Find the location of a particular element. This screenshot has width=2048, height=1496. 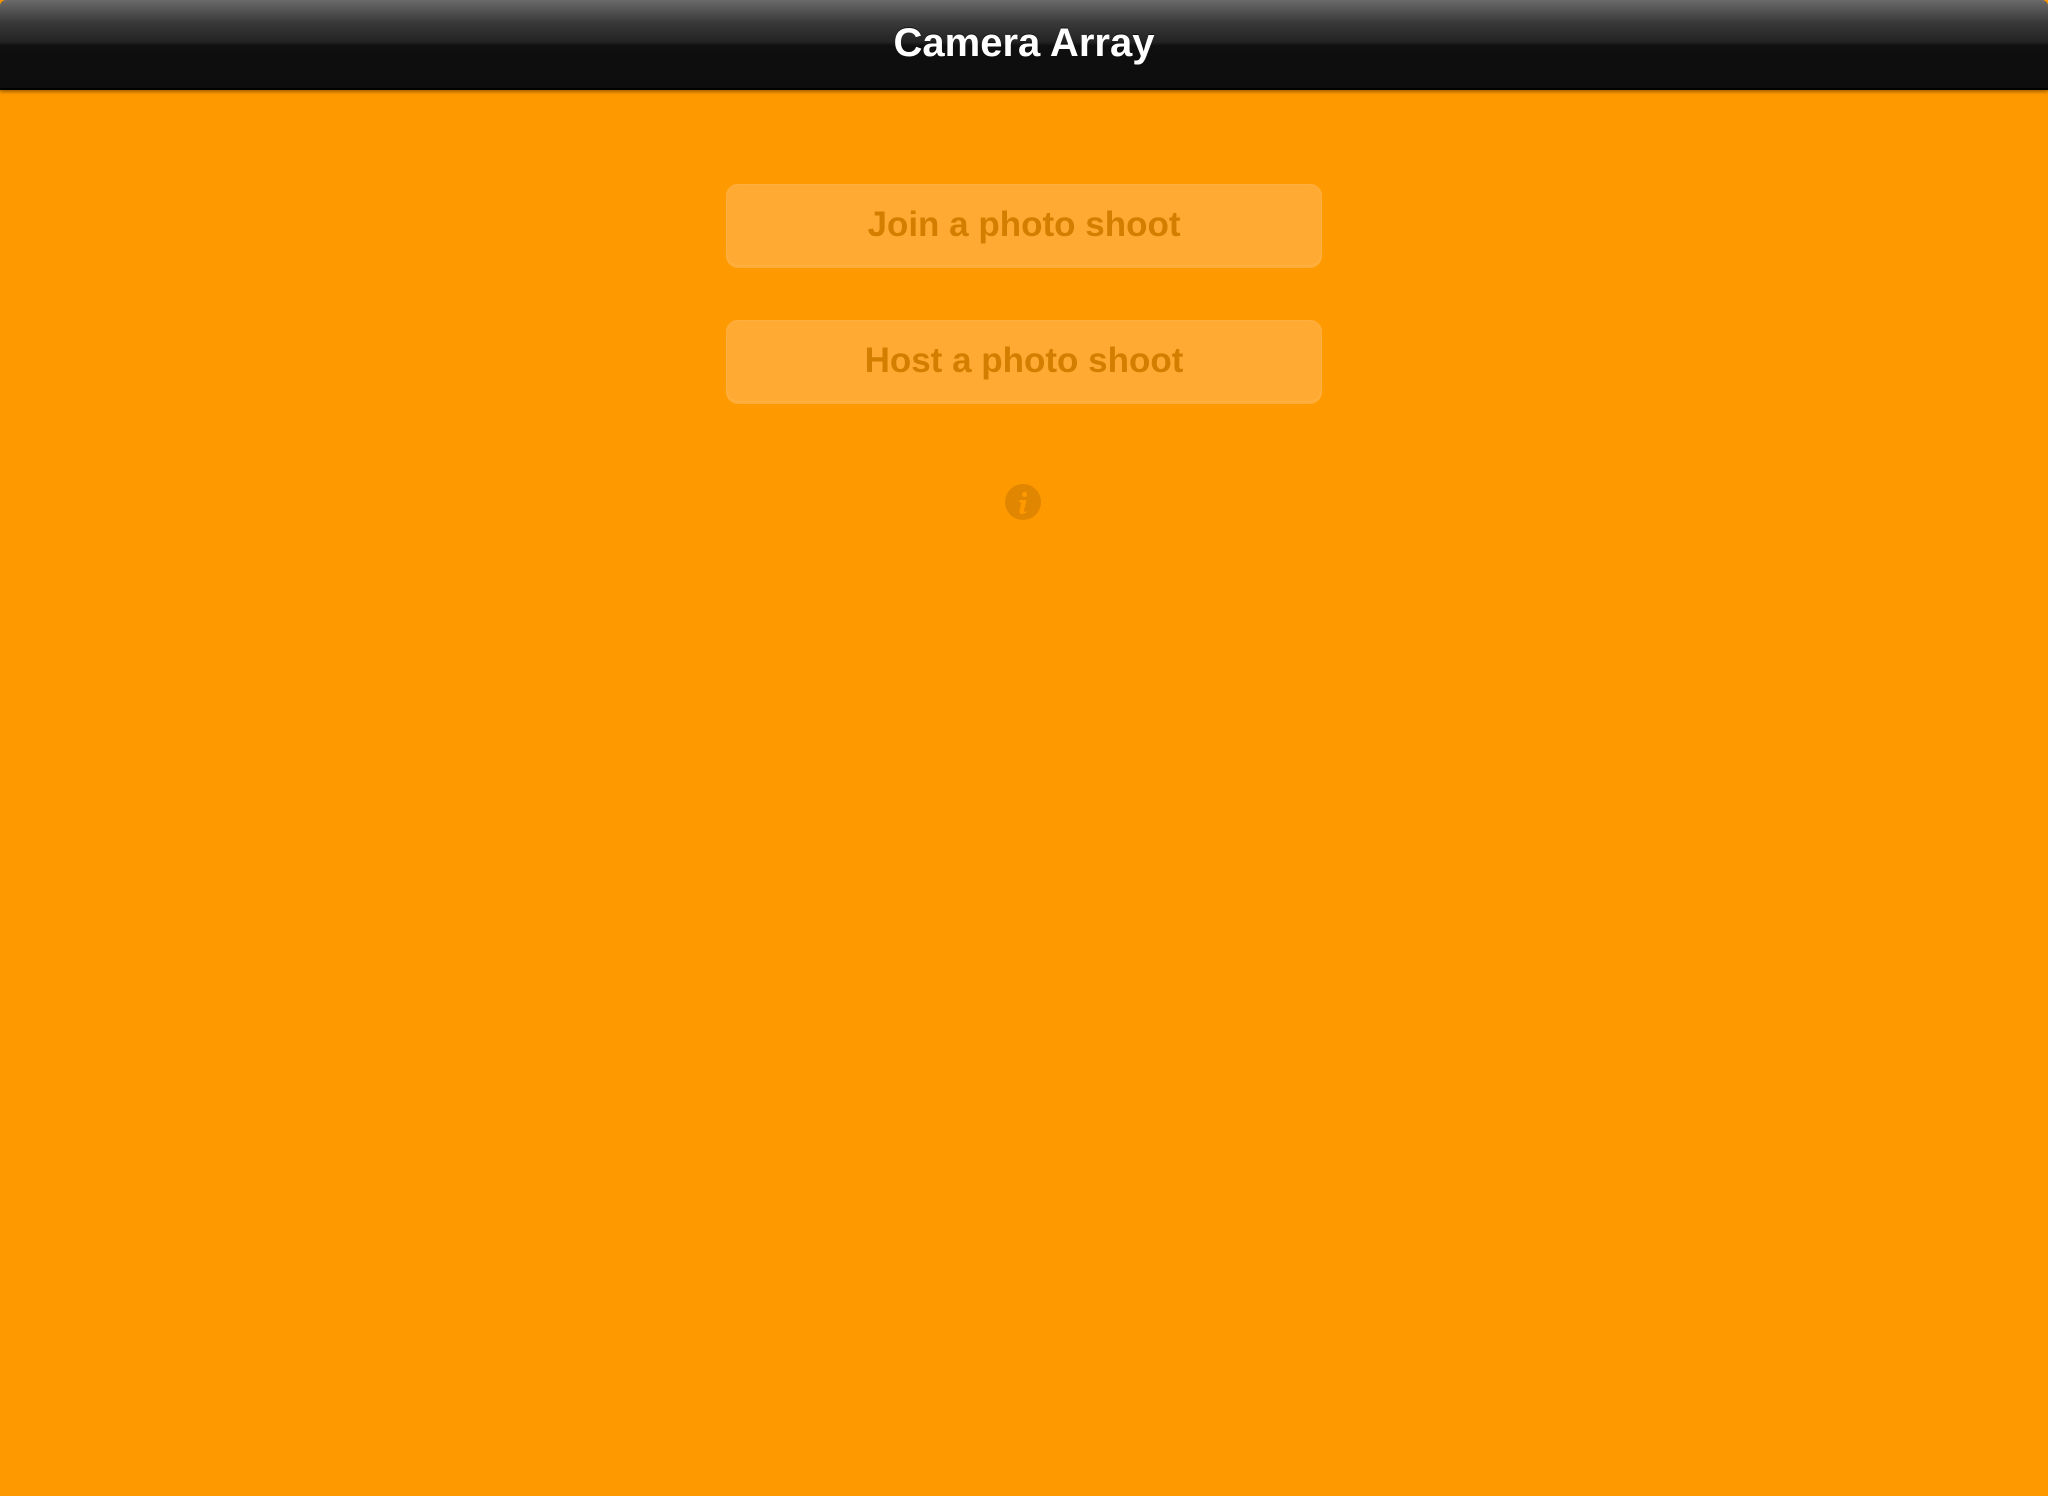

info-button is located at coordinates (1023, 502).